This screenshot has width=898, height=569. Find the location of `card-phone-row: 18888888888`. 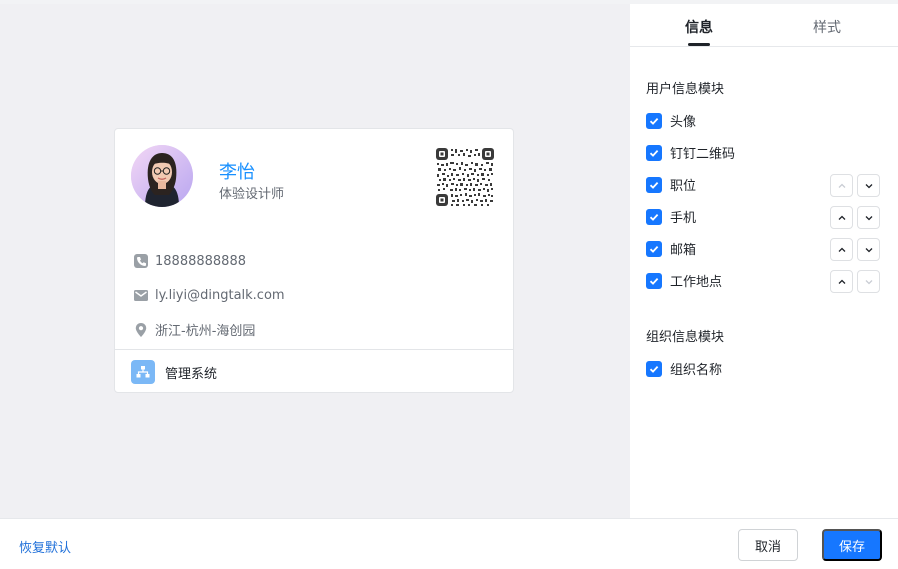

card-phone-row: 18888888888 is located at coordinates (189, 261).